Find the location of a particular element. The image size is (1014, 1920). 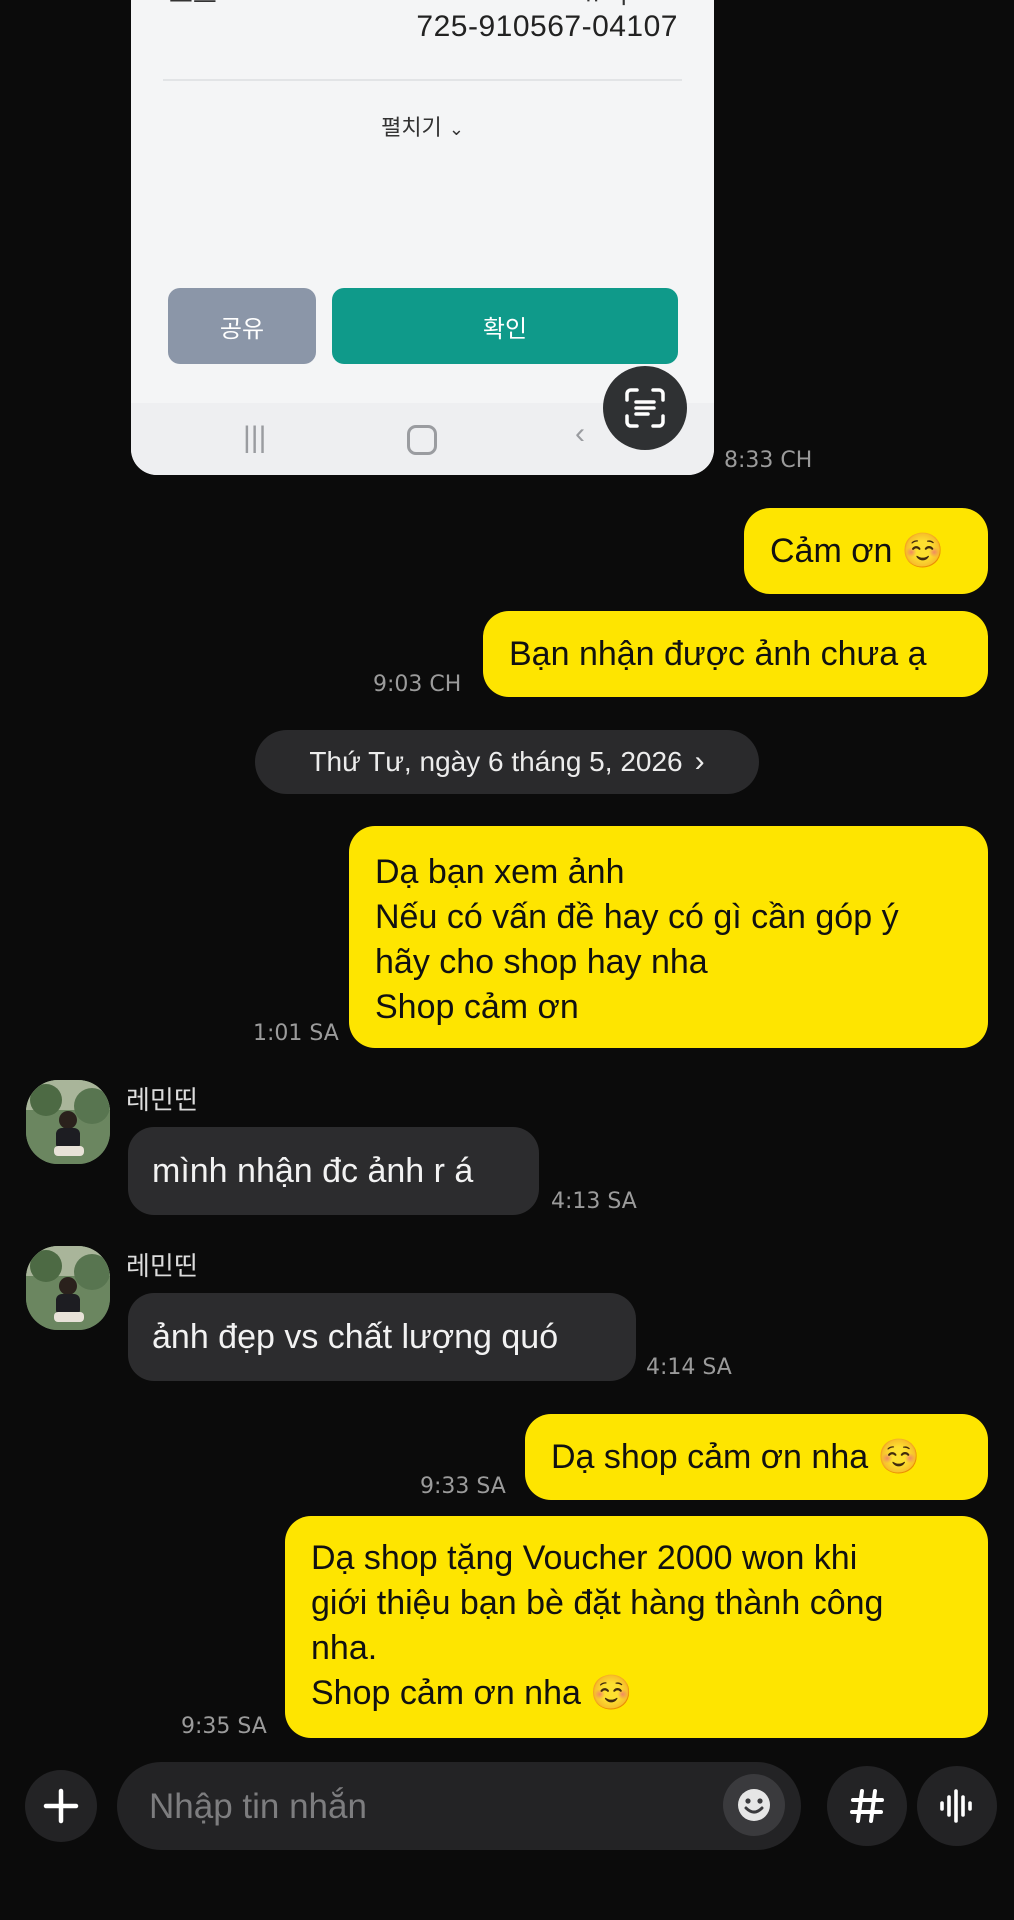

my-message-bubble: Cảm ơn ☺️ is located at coordinates (866, 551).